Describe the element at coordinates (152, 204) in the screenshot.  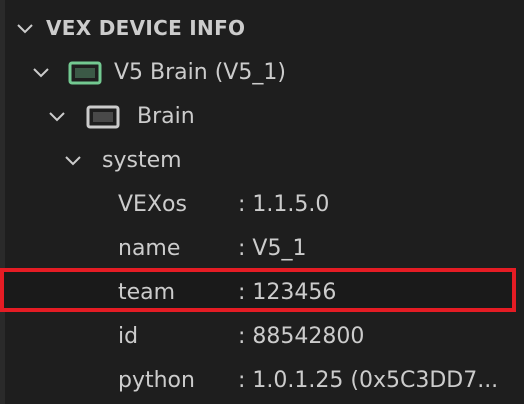
I see `system-item-key: VEXos` at that location.